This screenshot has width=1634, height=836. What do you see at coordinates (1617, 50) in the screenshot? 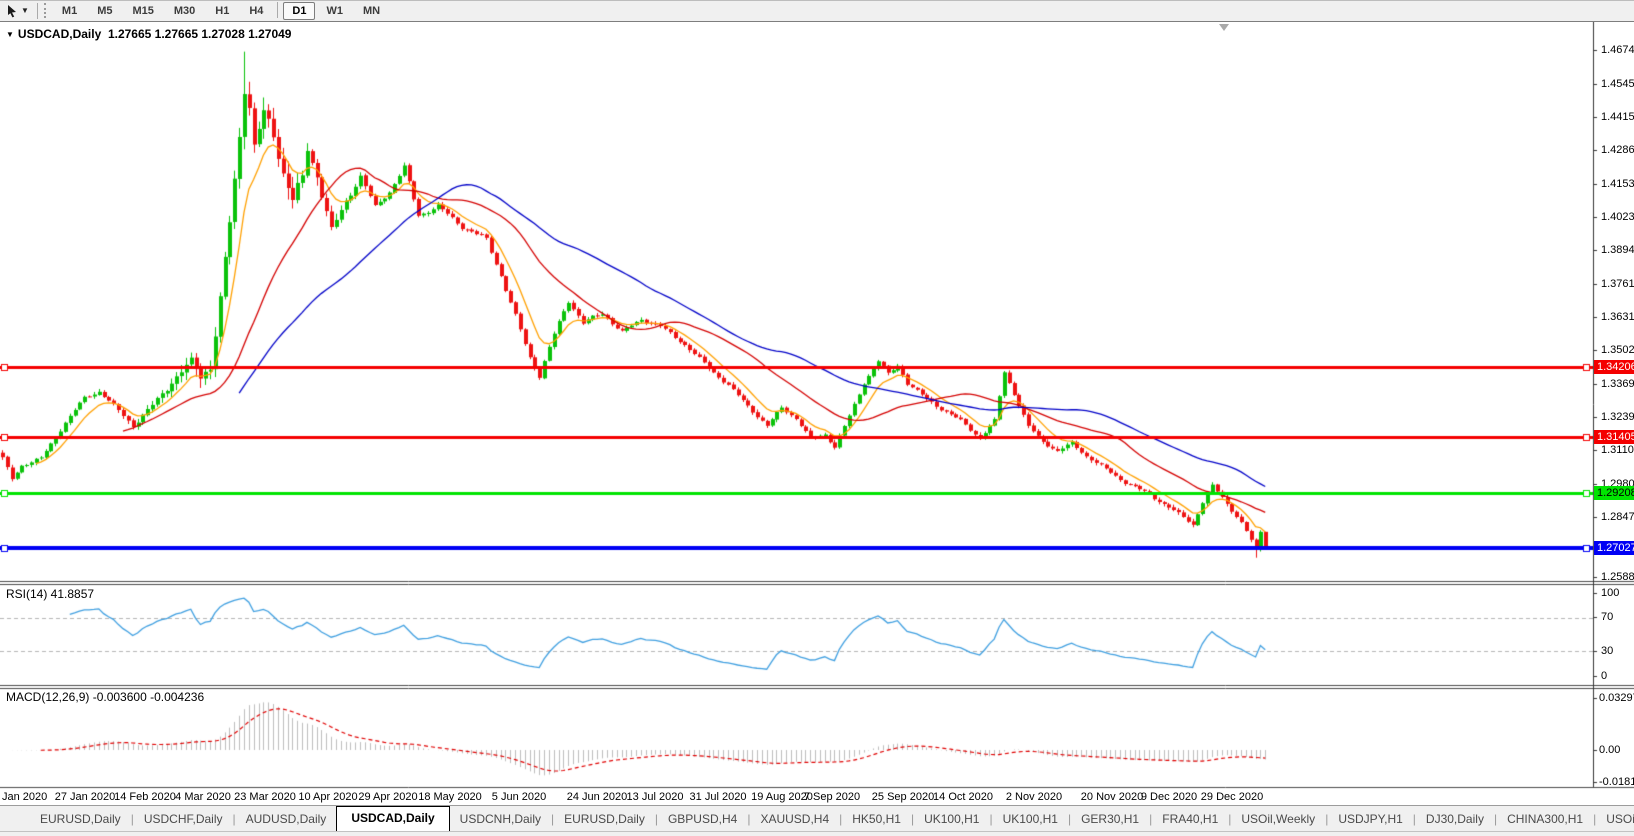
I see `price-axis-label: 1.46745` at bounding box center [1617, 50].